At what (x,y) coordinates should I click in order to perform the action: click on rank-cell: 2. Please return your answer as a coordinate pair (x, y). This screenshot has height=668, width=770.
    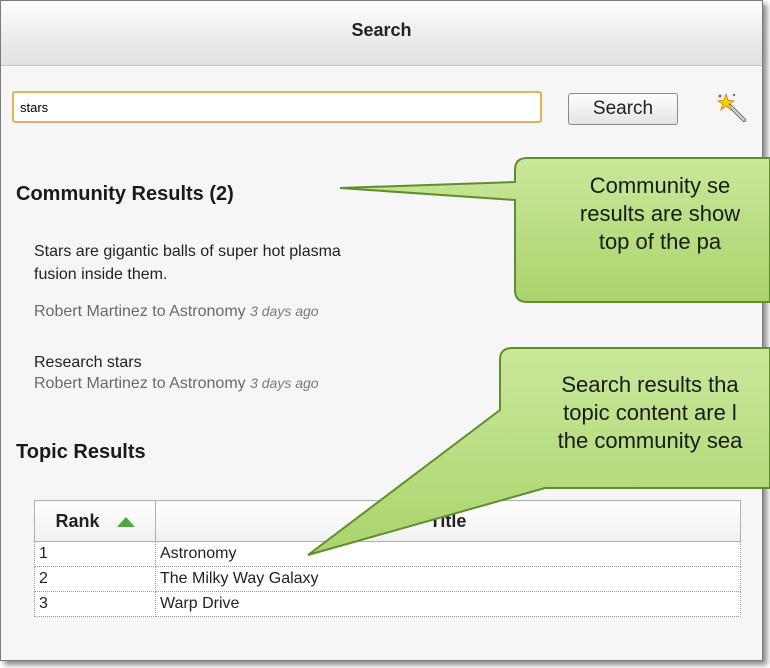
    Looking at the image, I should click on (95, 579).